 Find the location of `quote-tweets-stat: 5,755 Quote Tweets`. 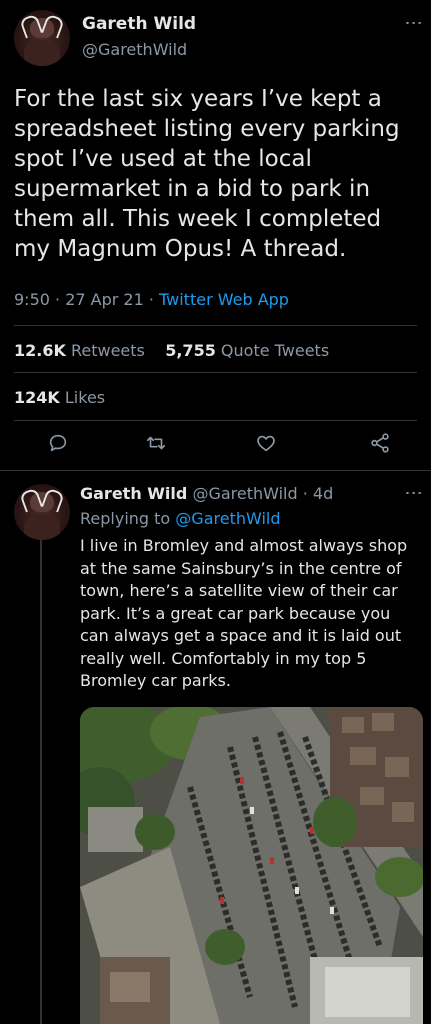

quote-tweets-stat: 5,755 Quote Tweets is located at coordinates (247, 350).